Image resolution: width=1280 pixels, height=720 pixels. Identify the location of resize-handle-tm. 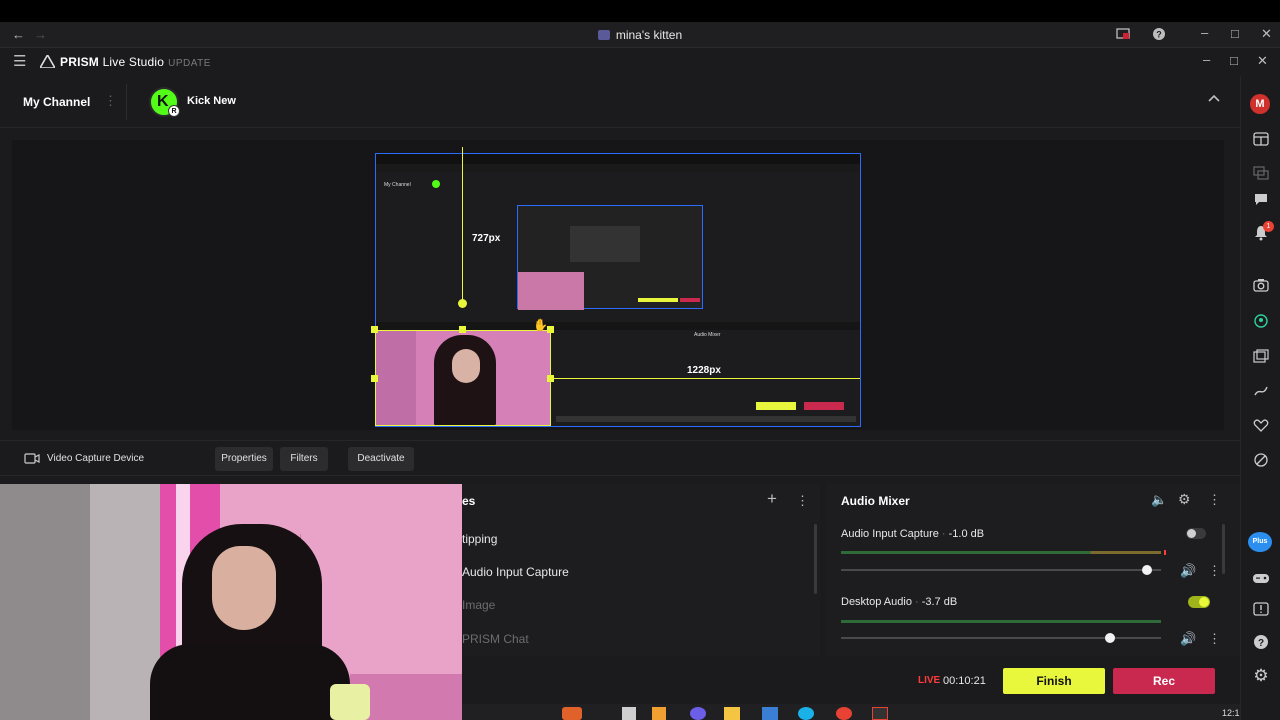
(462, 329).